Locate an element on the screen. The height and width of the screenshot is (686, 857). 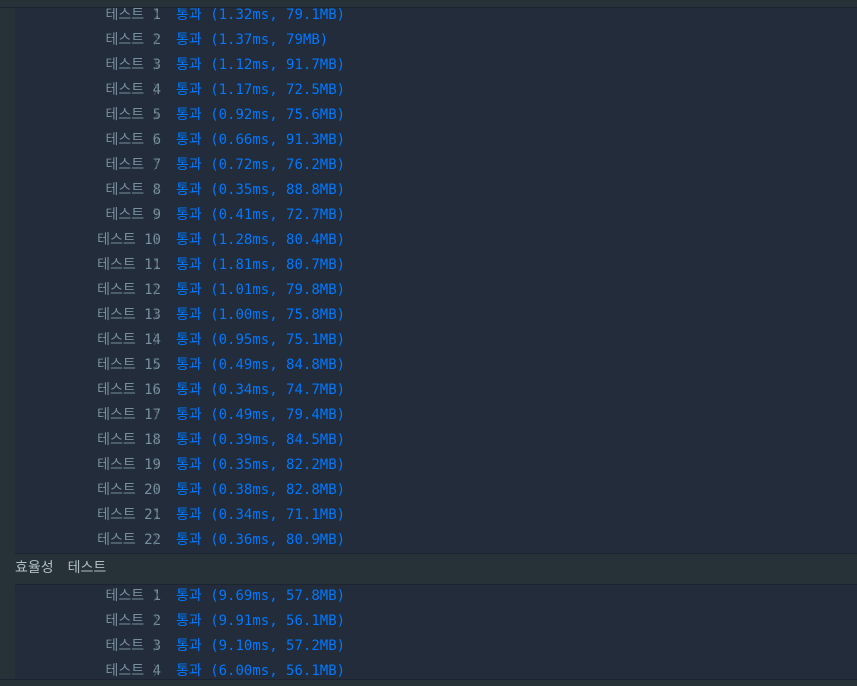
test-result: 통과 (1.01ms, 79.8MB) is located at coordinates (260, 290).